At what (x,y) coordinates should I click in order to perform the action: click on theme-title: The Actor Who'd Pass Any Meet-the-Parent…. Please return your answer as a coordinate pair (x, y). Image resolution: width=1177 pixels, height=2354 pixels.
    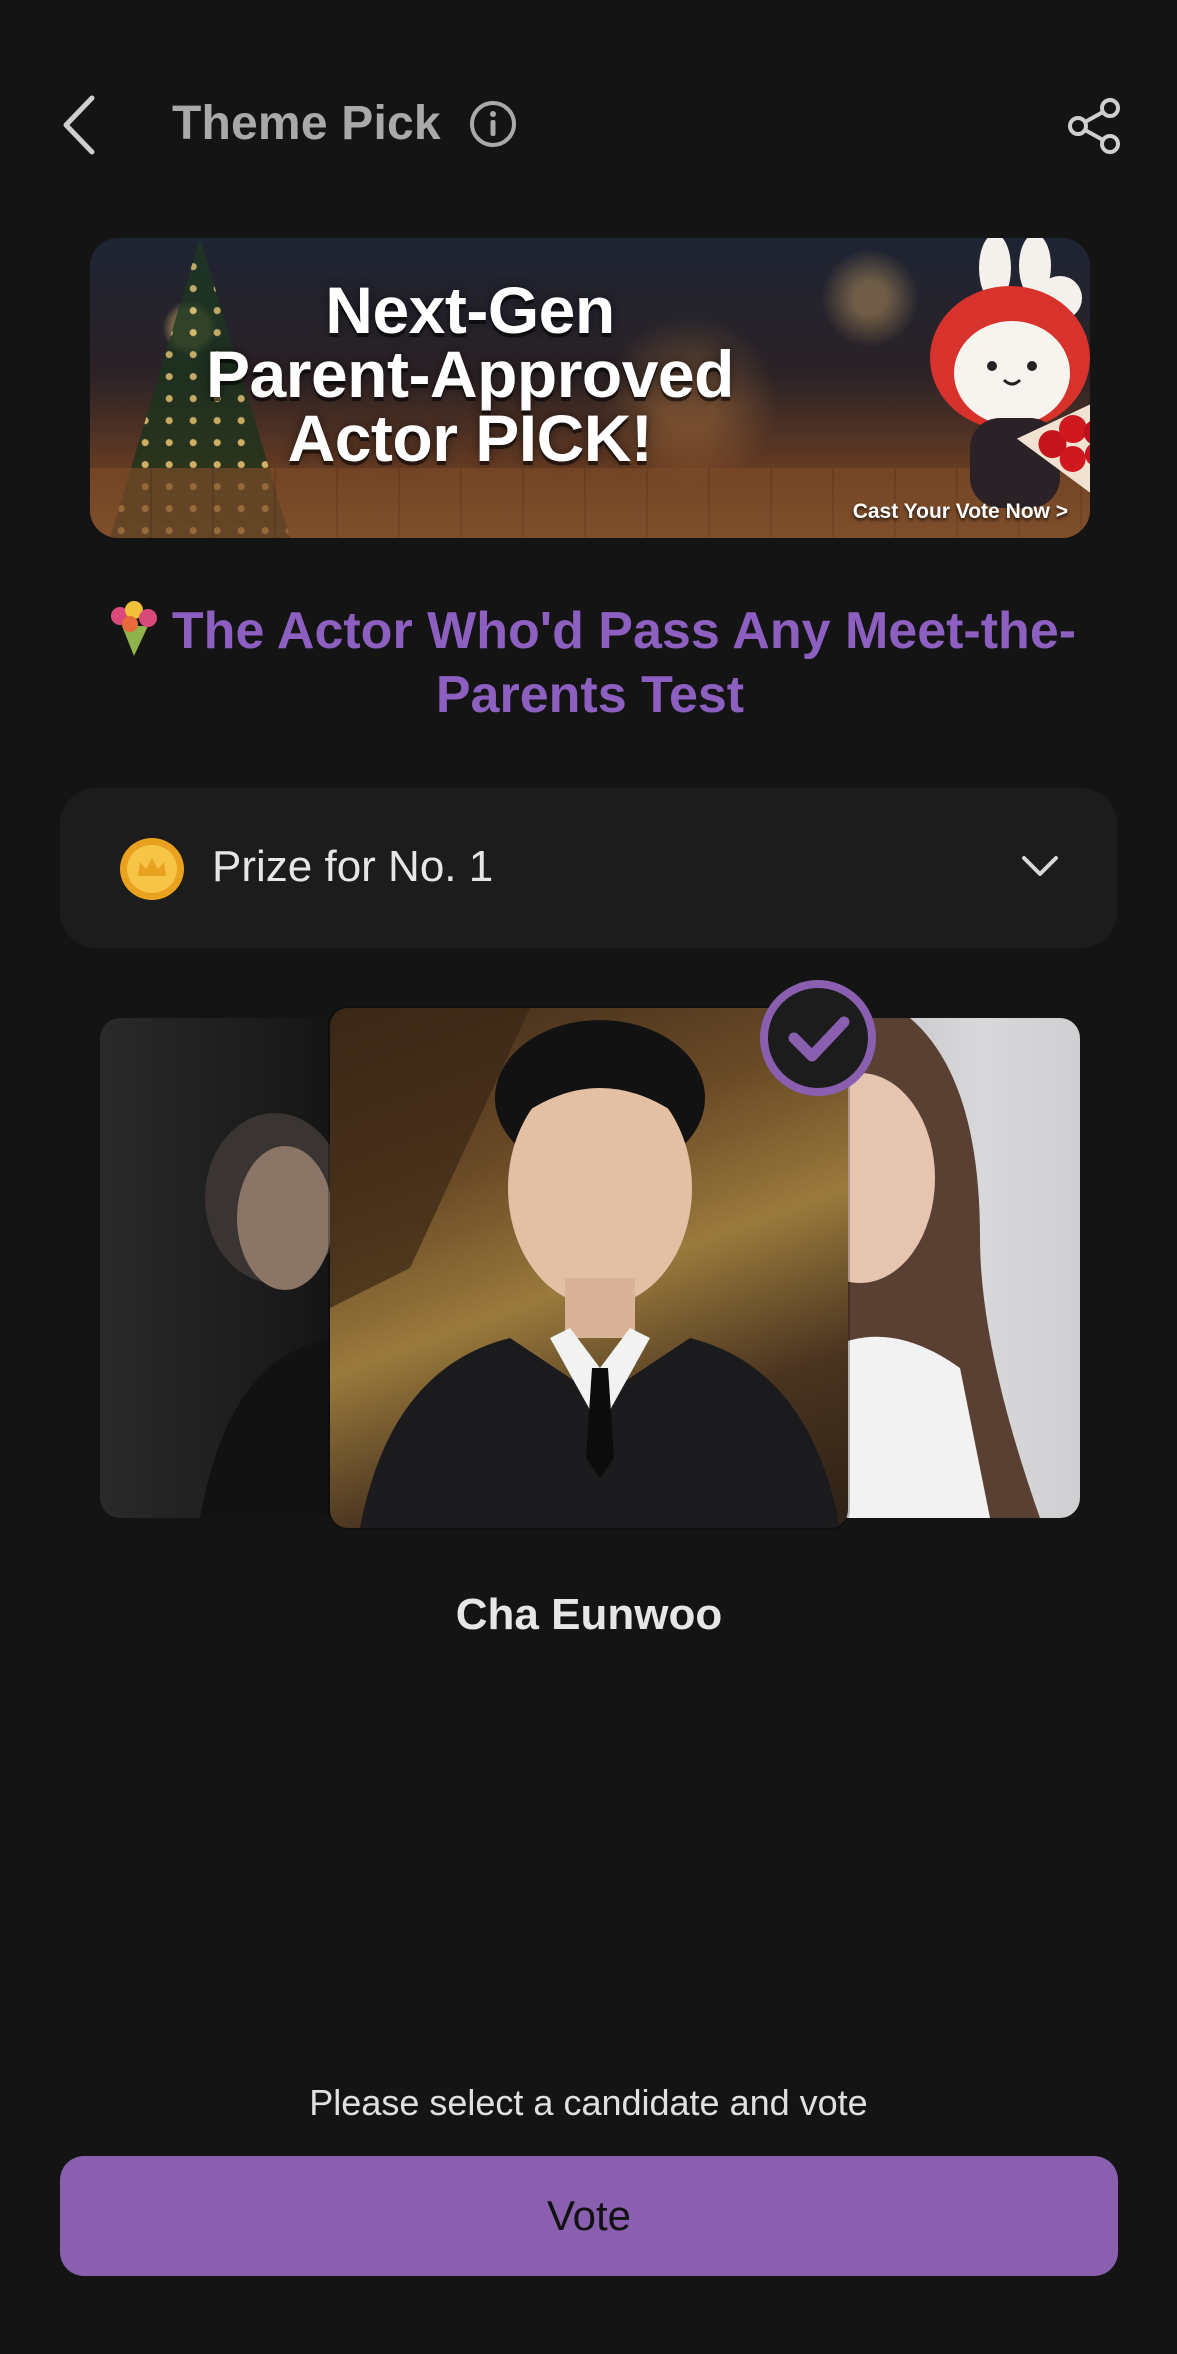
    Looking at the image, I should click on (590, 661).